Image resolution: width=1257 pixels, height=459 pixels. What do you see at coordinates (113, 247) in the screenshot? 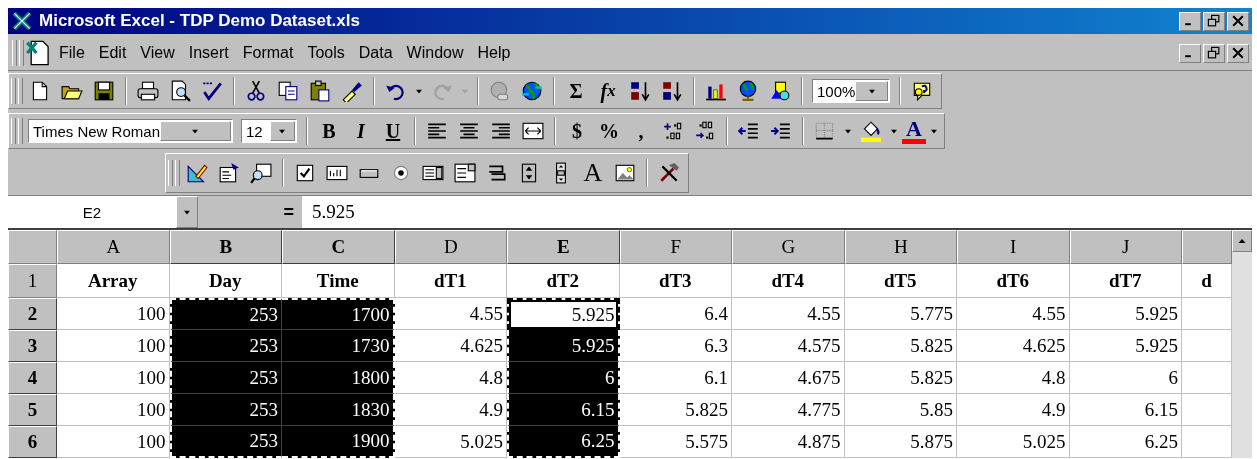
I see `column-header: A` at bounding box center [113, 247].